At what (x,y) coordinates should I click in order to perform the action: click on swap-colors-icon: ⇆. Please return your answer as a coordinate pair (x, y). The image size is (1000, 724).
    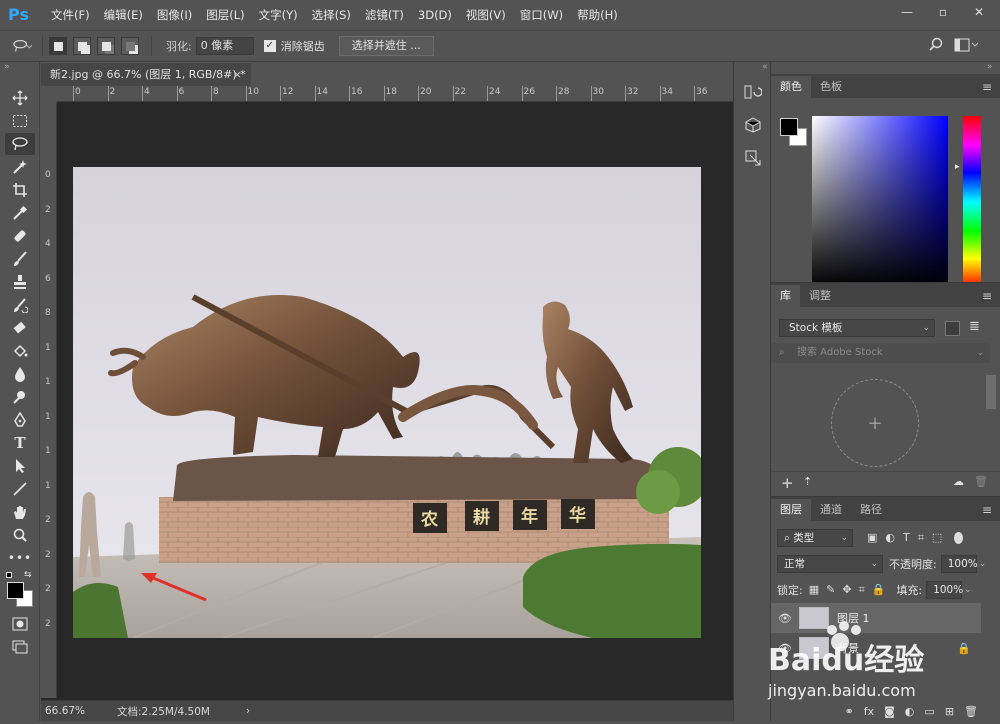
    Looking at the image, I should click on (28, 575).